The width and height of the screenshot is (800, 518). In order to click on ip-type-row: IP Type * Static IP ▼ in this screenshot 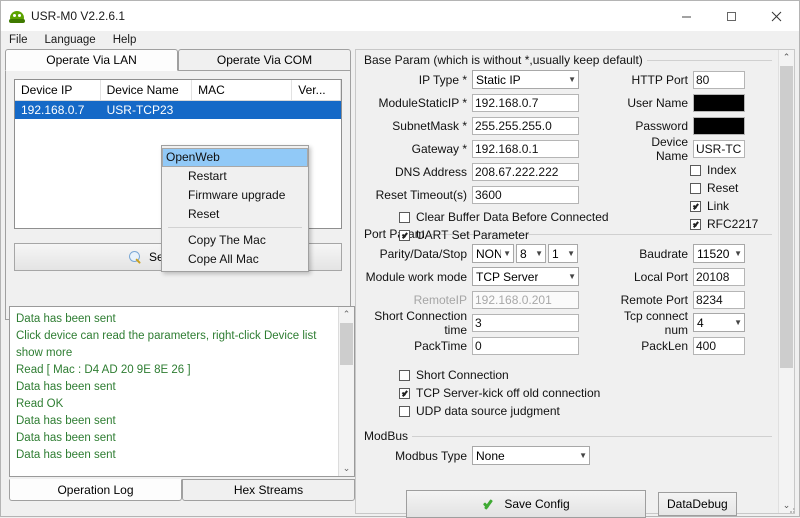, I will do `click(487, 79)`.